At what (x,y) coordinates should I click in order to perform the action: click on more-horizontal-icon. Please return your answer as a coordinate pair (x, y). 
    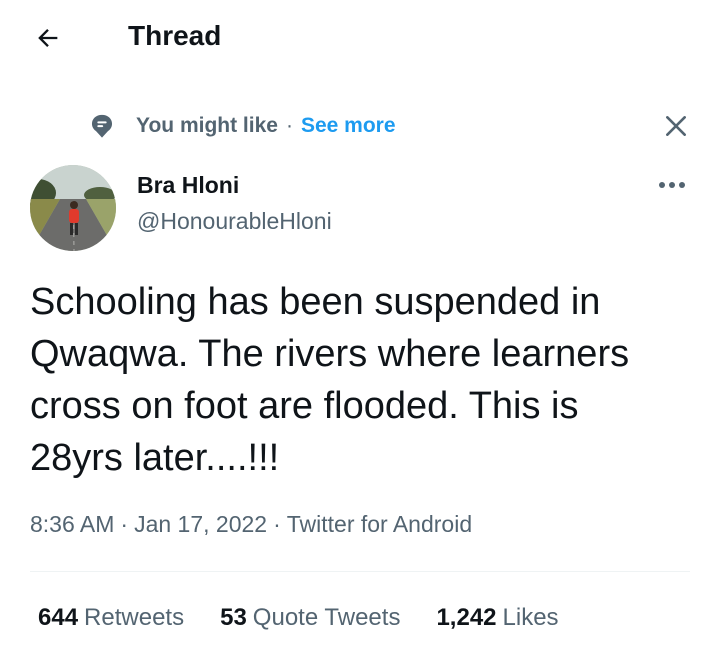
    Looking at the image, I should click on (672, 185).